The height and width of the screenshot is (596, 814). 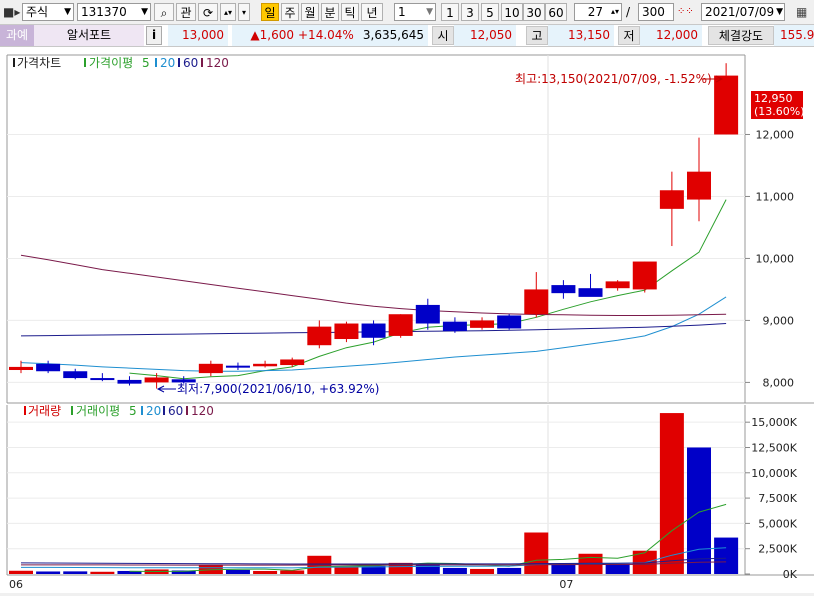 What do you see at coordinates (133, 411) in the screenshot?
I see `legend-vma5: 5` at bounding box center [133, 411].